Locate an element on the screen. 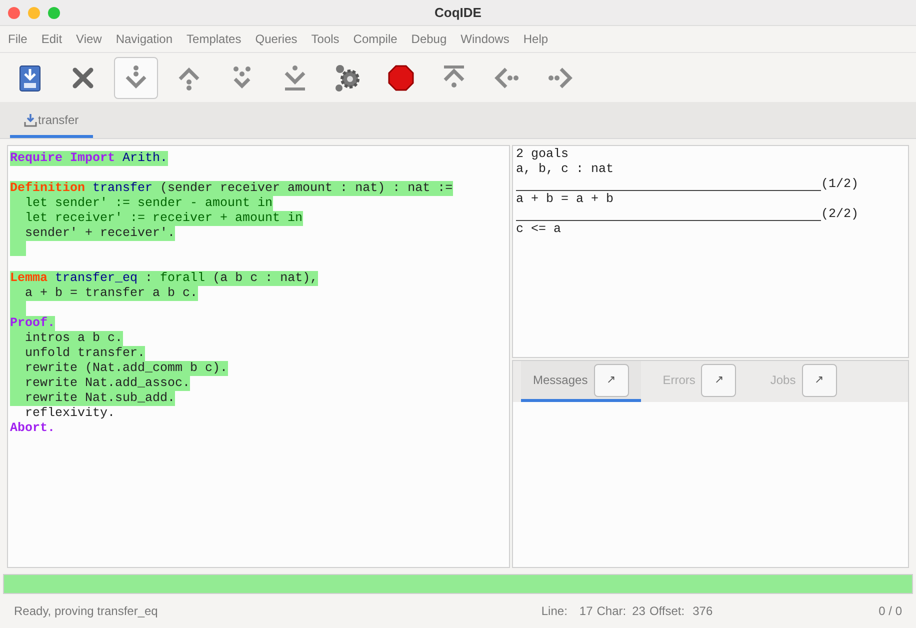 This screenshot has width=916, height=628. menu-item: Windows is located at coordinates (485, 39).